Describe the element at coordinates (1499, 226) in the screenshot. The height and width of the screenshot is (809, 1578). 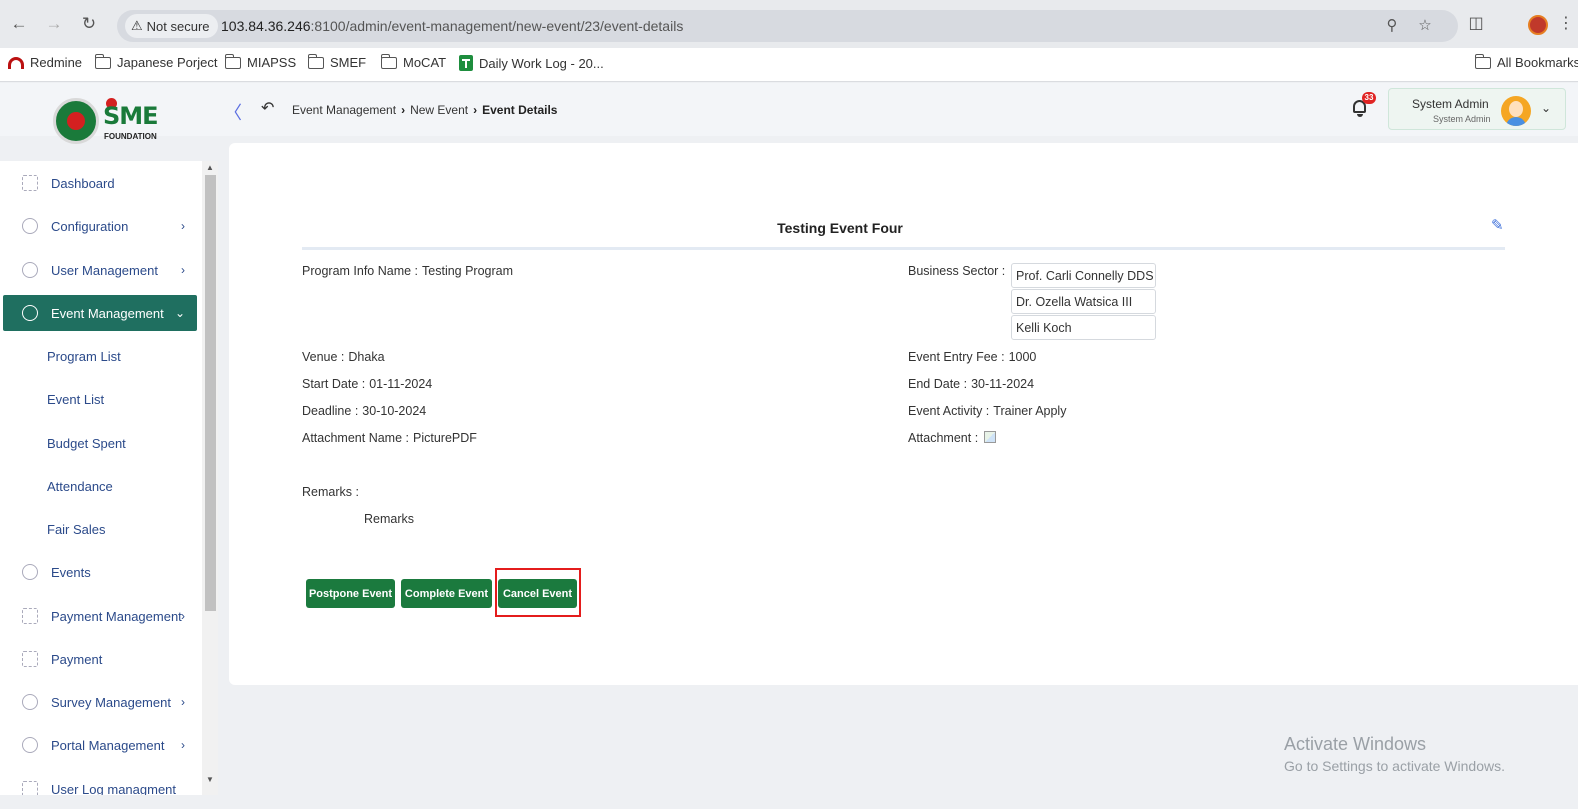
I see `edit-icon: ✎` at that location.